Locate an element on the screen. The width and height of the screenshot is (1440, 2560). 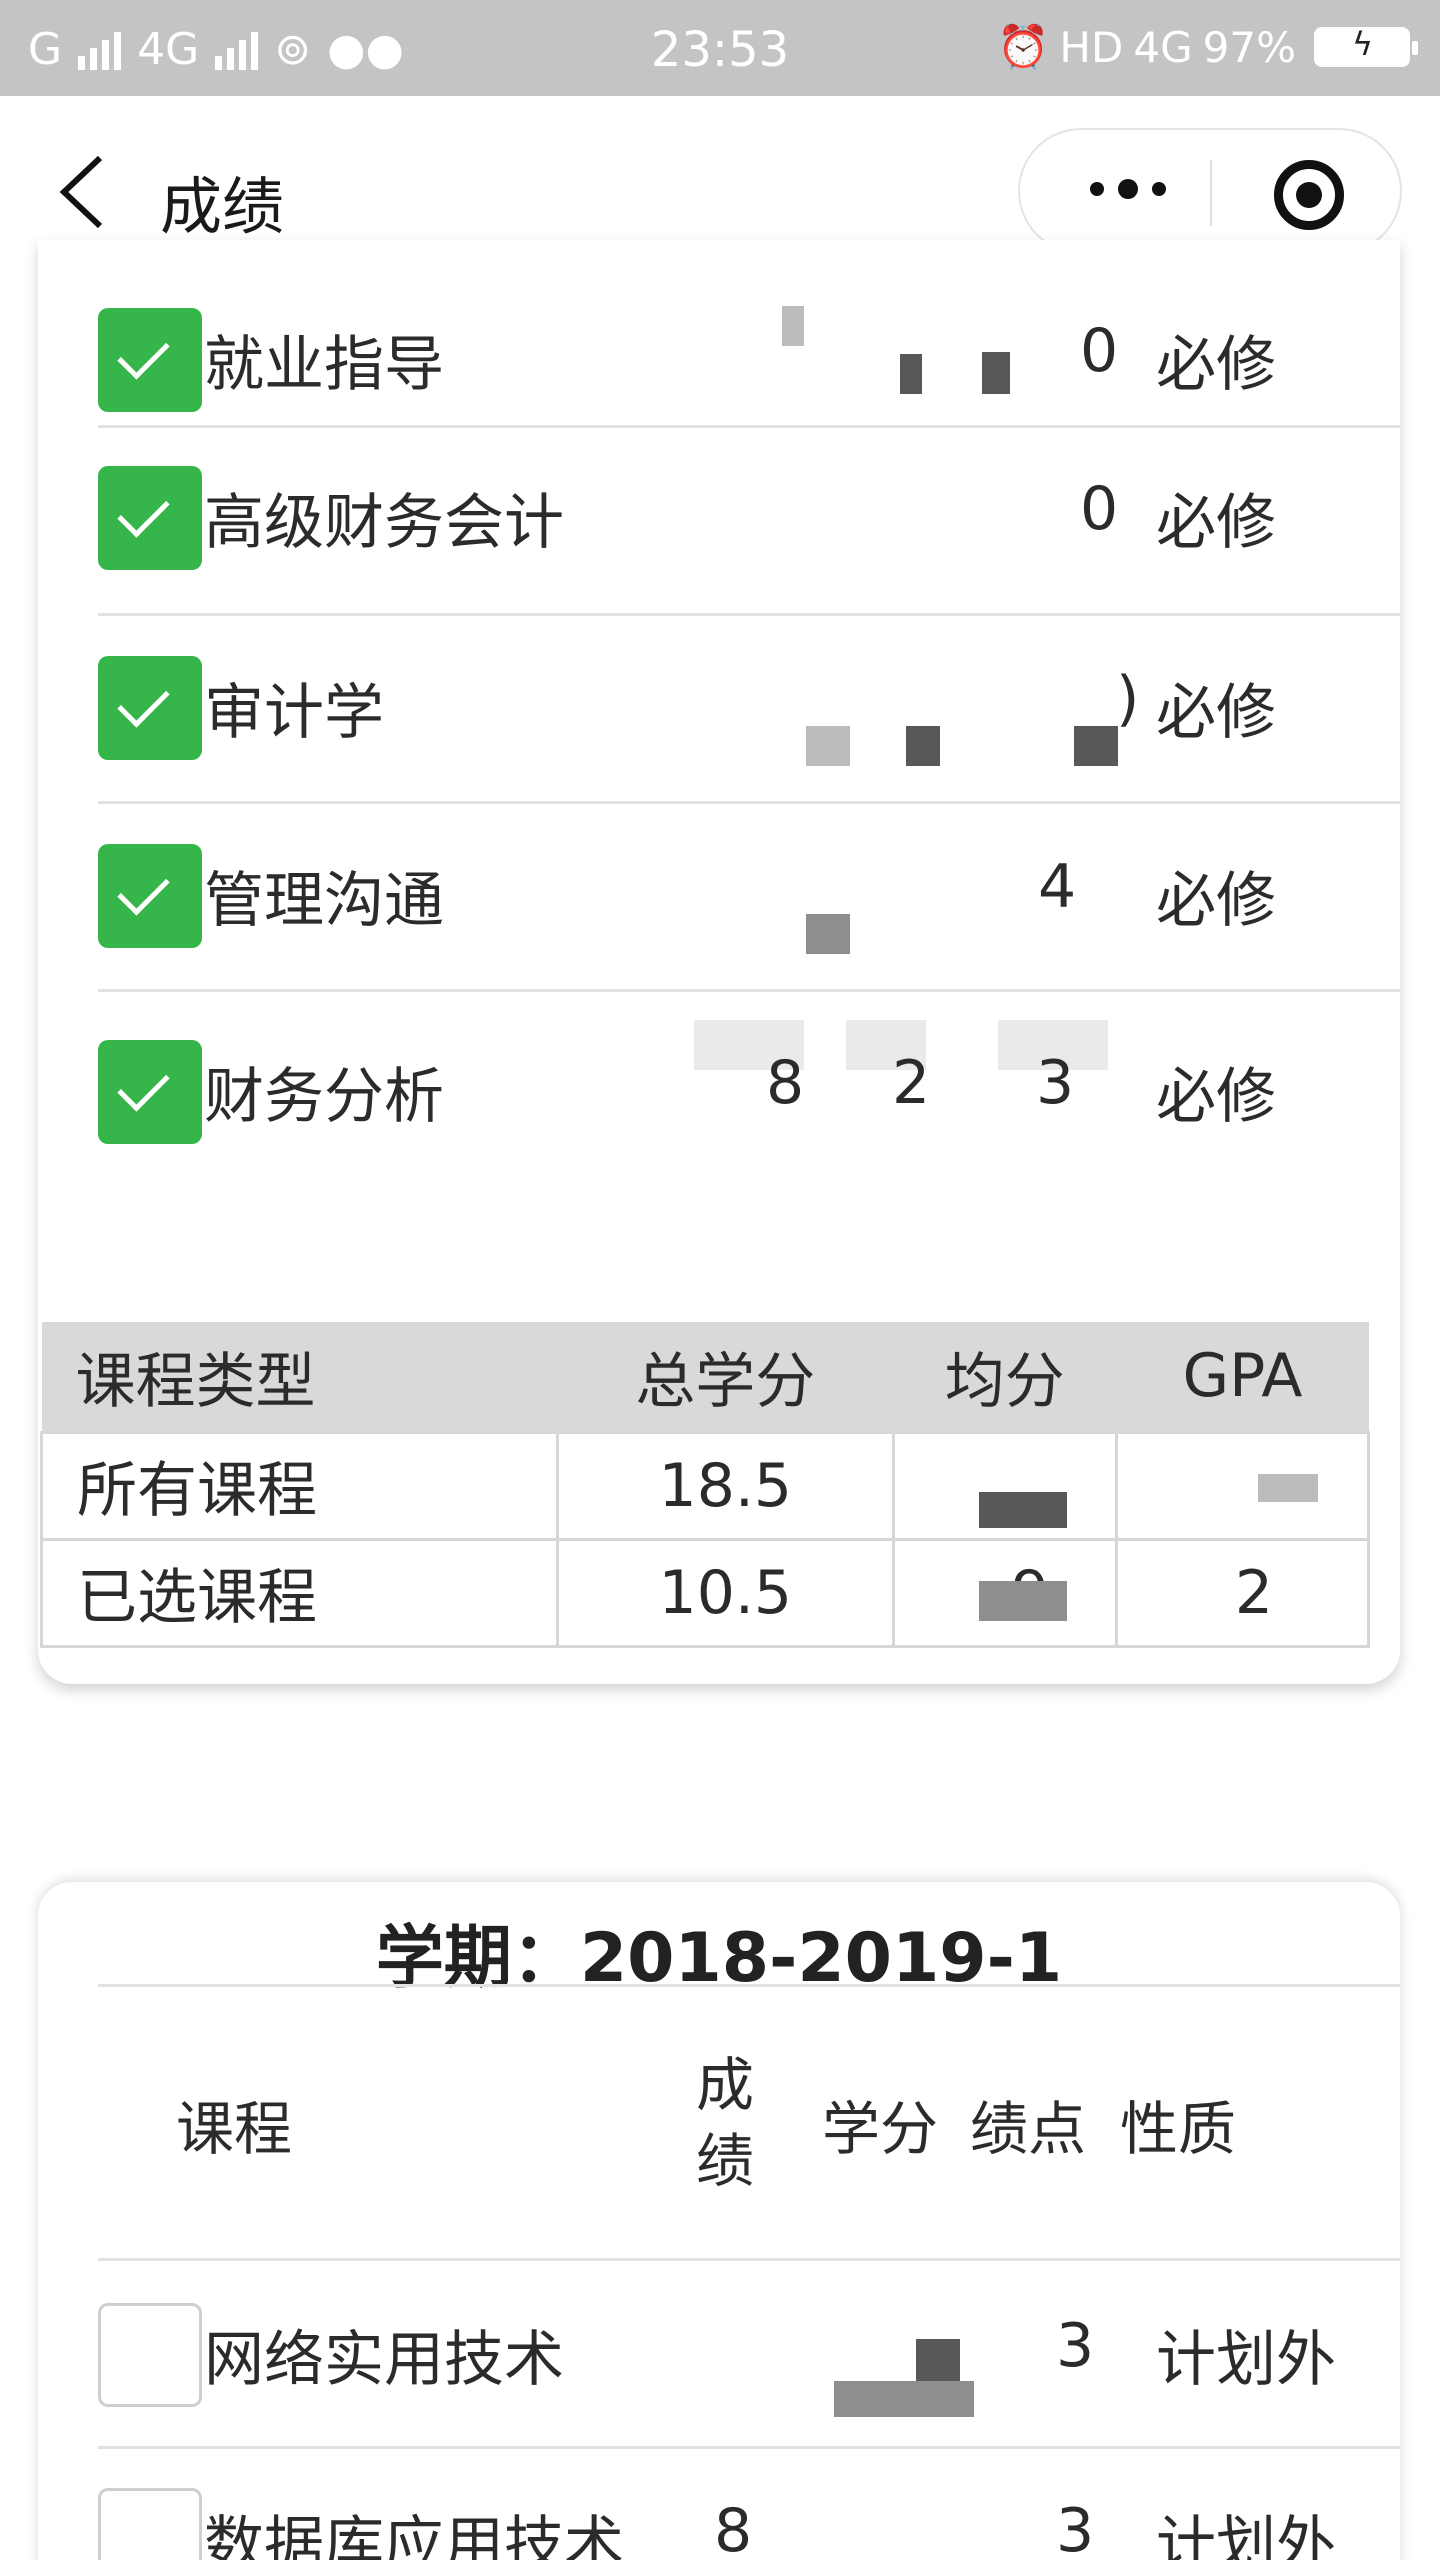
page-title: 成绩 is located at coordinates (222, 206).